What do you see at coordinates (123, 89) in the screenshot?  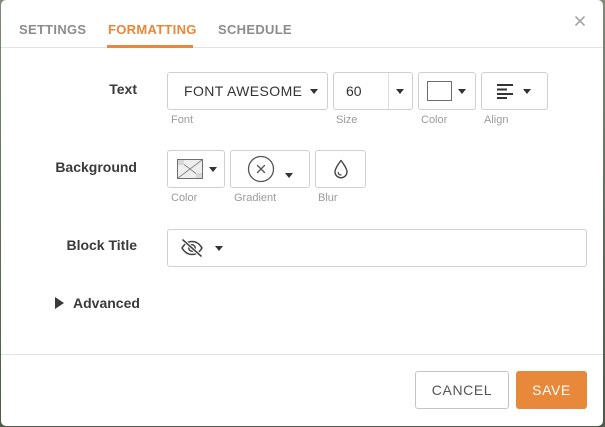 I see `text-row-label: Text` at bounding box center [123, 89].